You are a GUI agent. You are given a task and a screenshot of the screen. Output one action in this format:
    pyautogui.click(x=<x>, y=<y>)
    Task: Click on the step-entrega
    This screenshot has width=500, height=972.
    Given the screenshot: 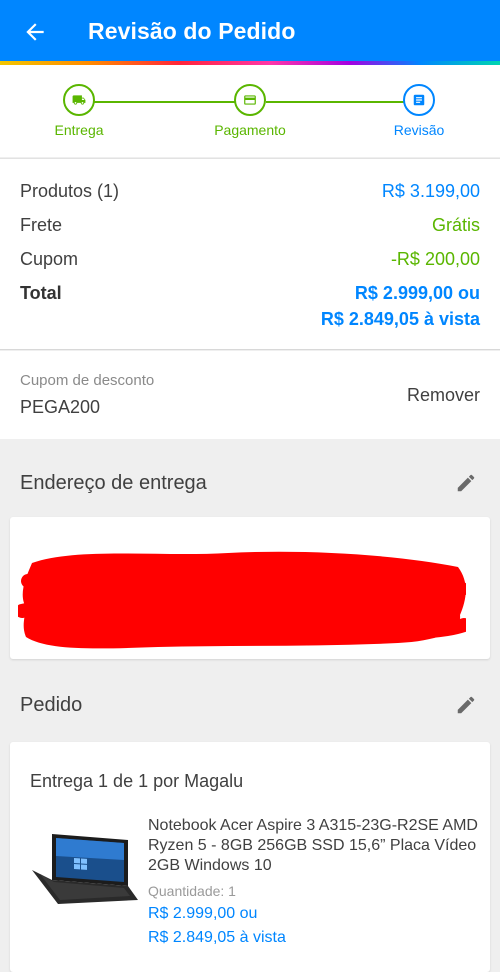 What is the action you would take?
    pyautogui.click(x=79, y=100)
    